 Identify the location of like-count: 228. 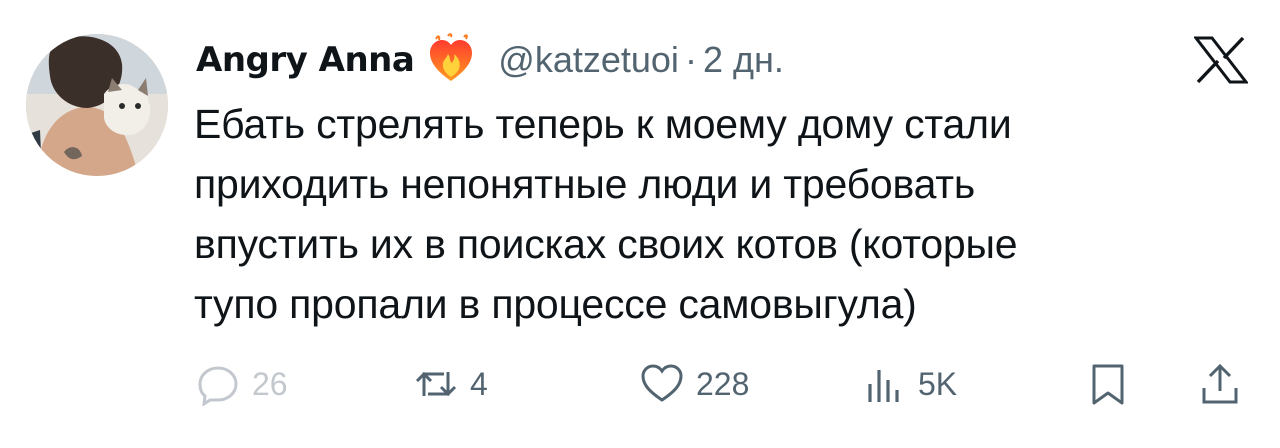
(723, 383).